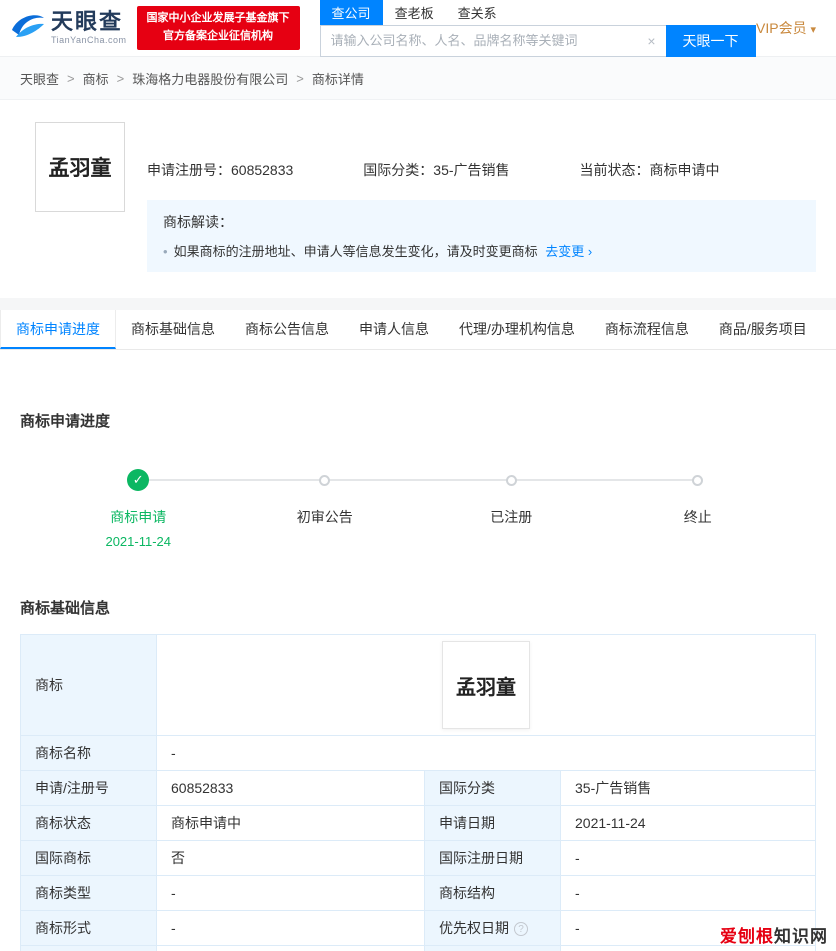  I want to click on row-label: 商标形式, so click(88, 928).